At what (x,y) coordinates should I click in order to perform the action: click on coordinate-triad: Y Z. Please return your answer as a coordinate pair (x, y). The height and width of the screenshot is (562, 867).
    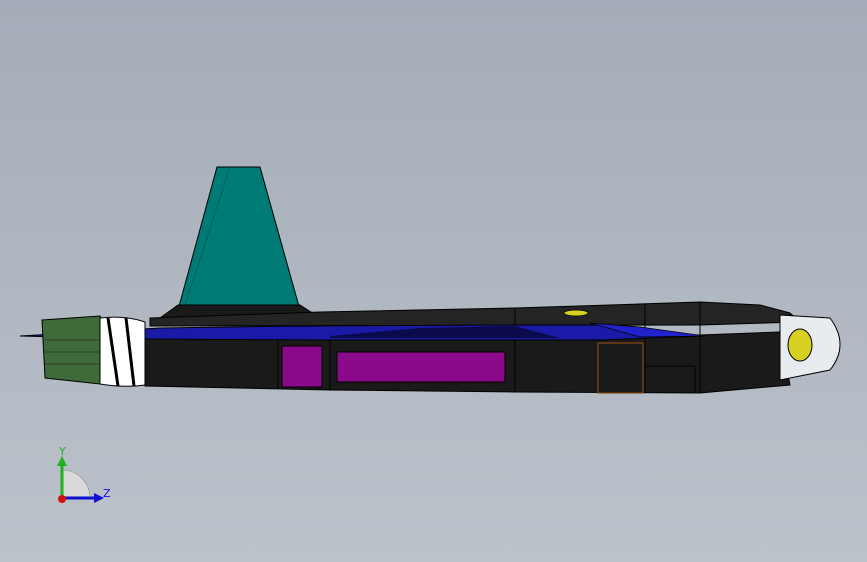
    Looking at the image, I should click on (84, 474).